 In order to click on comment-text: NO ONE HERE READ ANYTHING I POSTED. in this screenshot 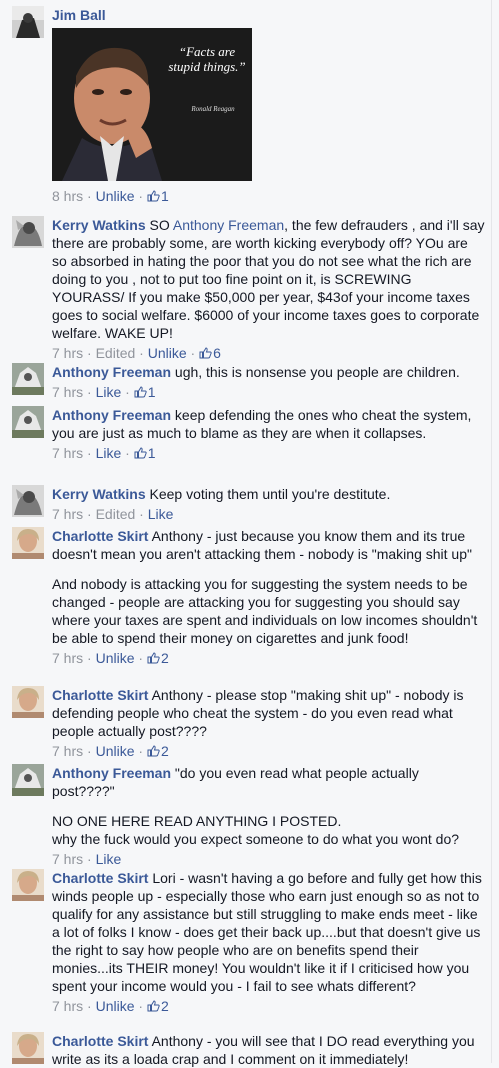, I will do `click(197, 821)`.